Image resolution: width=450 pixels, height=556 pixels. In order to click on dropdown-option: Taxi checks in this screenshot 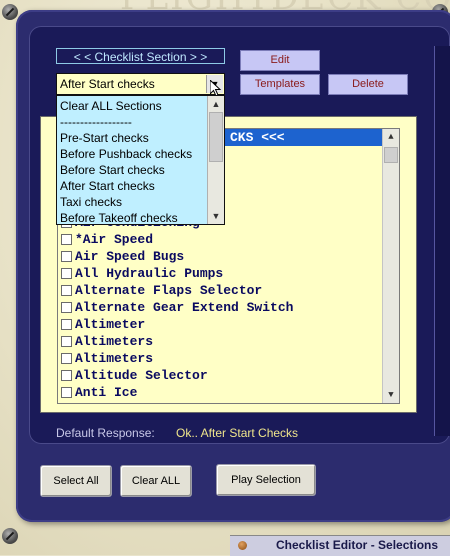, I will do `click(91, 202)`.